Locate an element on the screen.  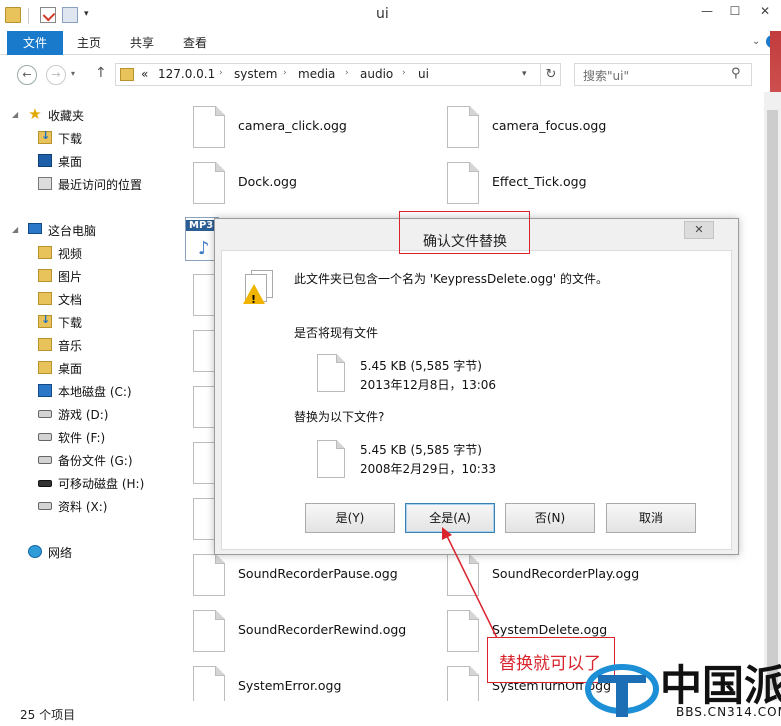
yes-button: 是(Y) is located at coordinates (350, 518).